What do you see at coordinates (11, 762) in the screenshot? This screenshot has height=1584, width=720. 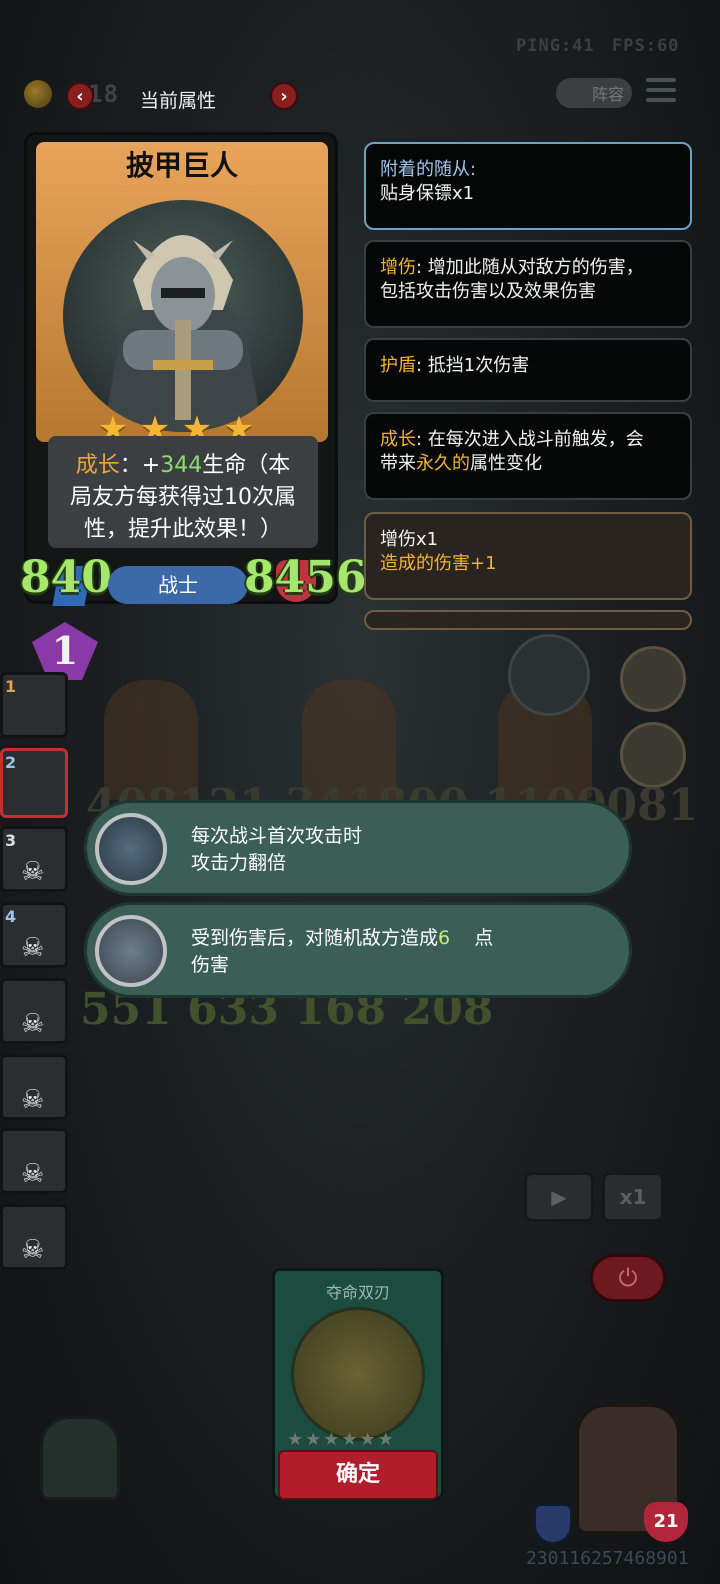 I see `slot-number: 2` at bounding box center [11, 762].